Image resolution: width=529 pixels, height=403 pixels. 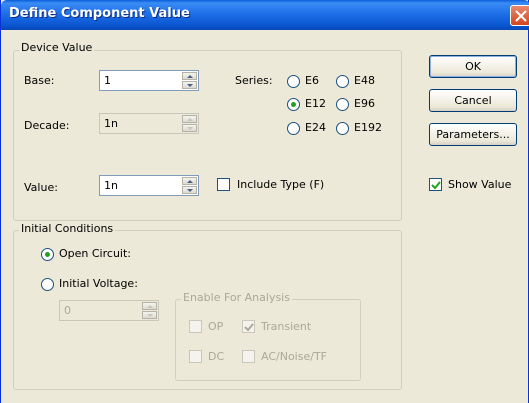 What do you see at coordinates (315, 127) in the screenshot?
I see `series-e24-label: E24` at bounding box center [315, 127].